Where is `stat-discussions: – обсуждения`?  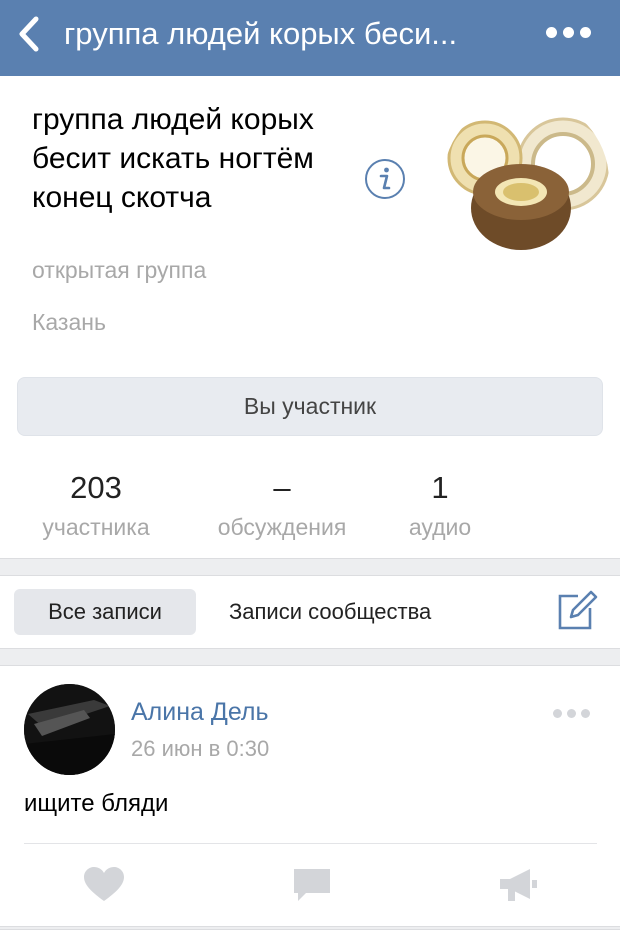 stat-discussions: – обсуждения is located at coordinates (282, 505).